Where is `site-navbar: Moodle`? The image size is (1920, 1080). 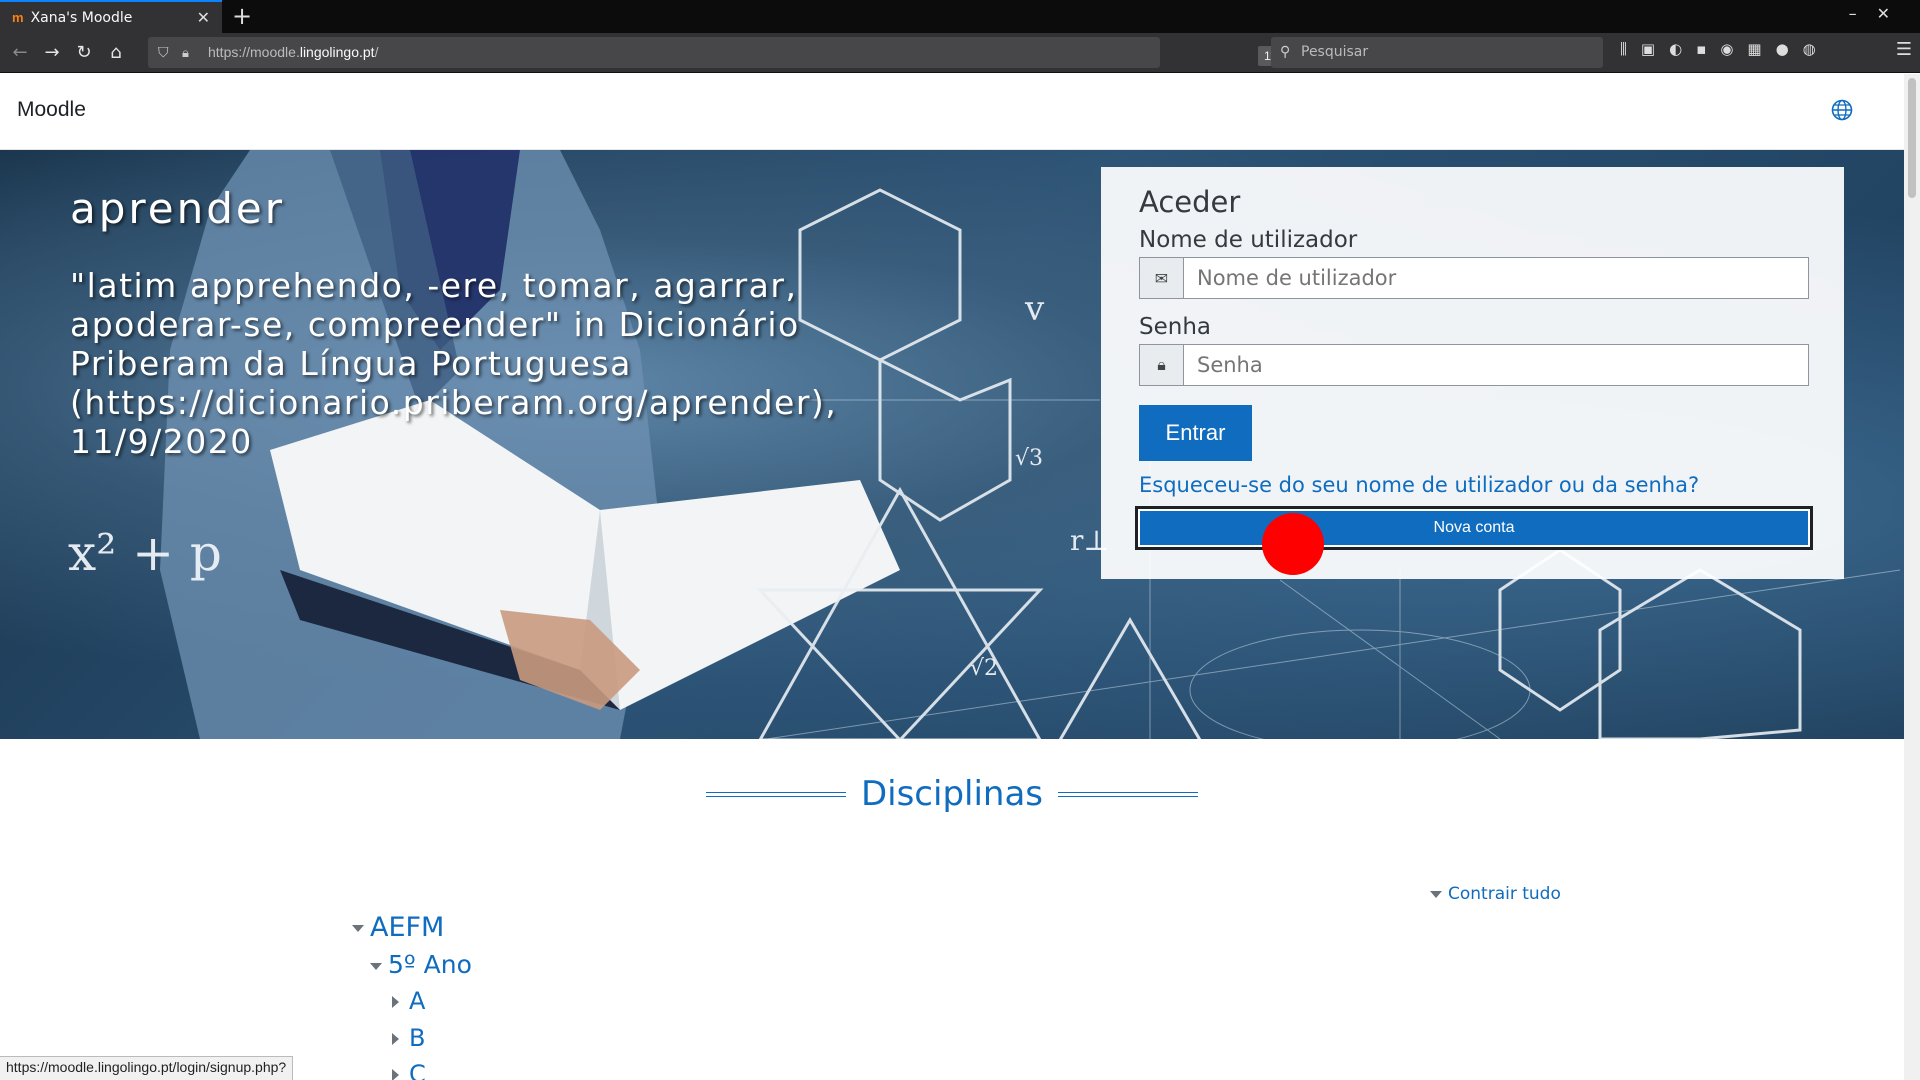 site-navbar: Moodle is located at coordinates (952, 112).